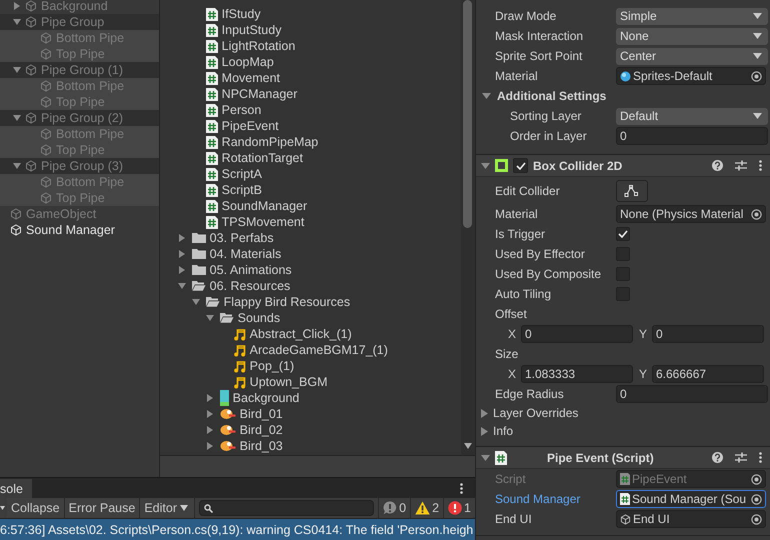 The width and height of the screenshot is (770, 540). What do you see at coordinates (623, 458) in the screenshot?
I see `component-header: Pipe Event (Script)` at bounding box center [623, 458].